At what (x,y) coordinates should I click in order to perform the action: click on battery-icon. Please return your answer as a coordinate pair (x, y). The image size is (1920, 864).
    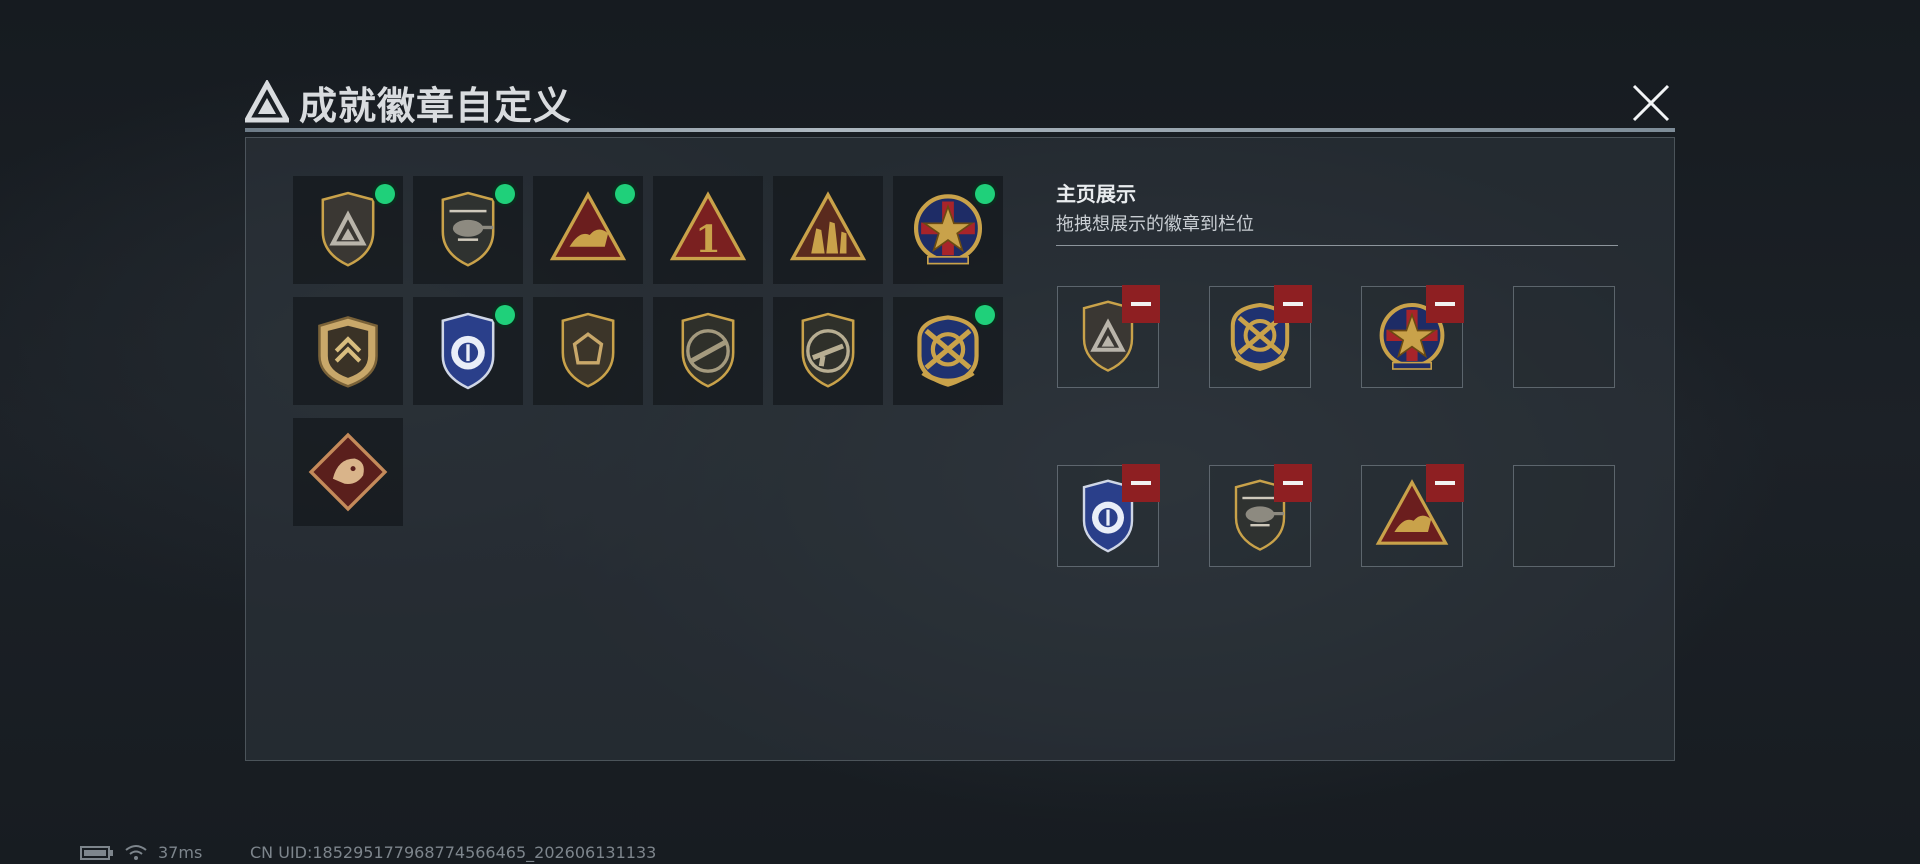
    Looking at the image, I should click on (96, 852).